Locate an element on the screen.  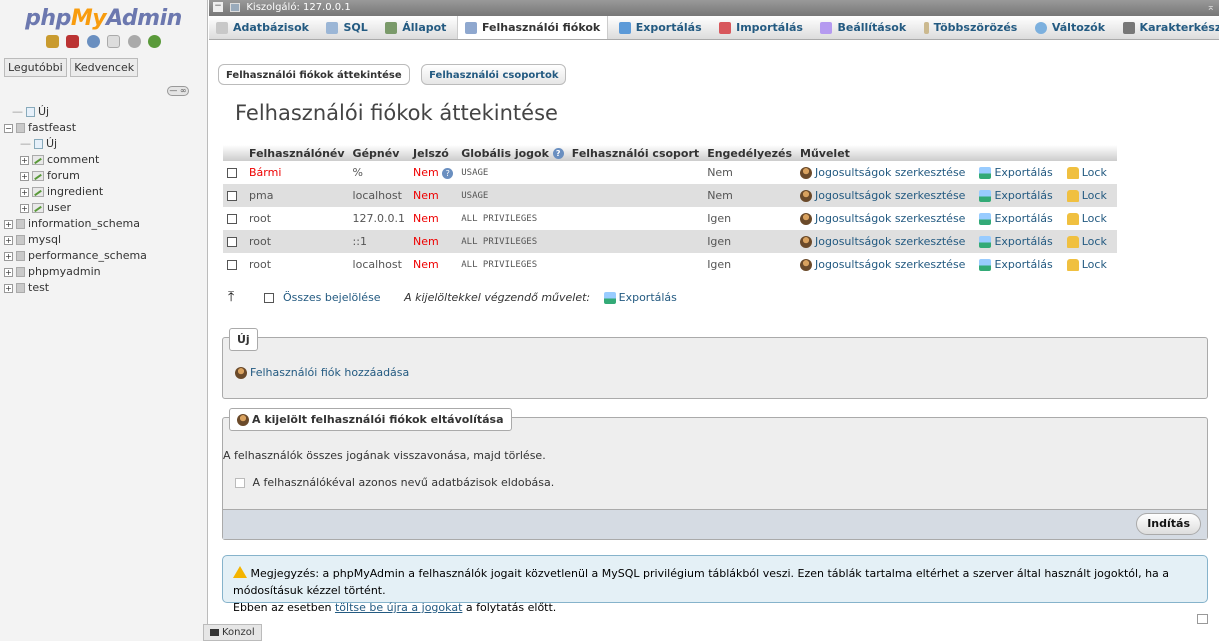
col-user-group: Felhasználói csoport is located at coordinates (635, 153).